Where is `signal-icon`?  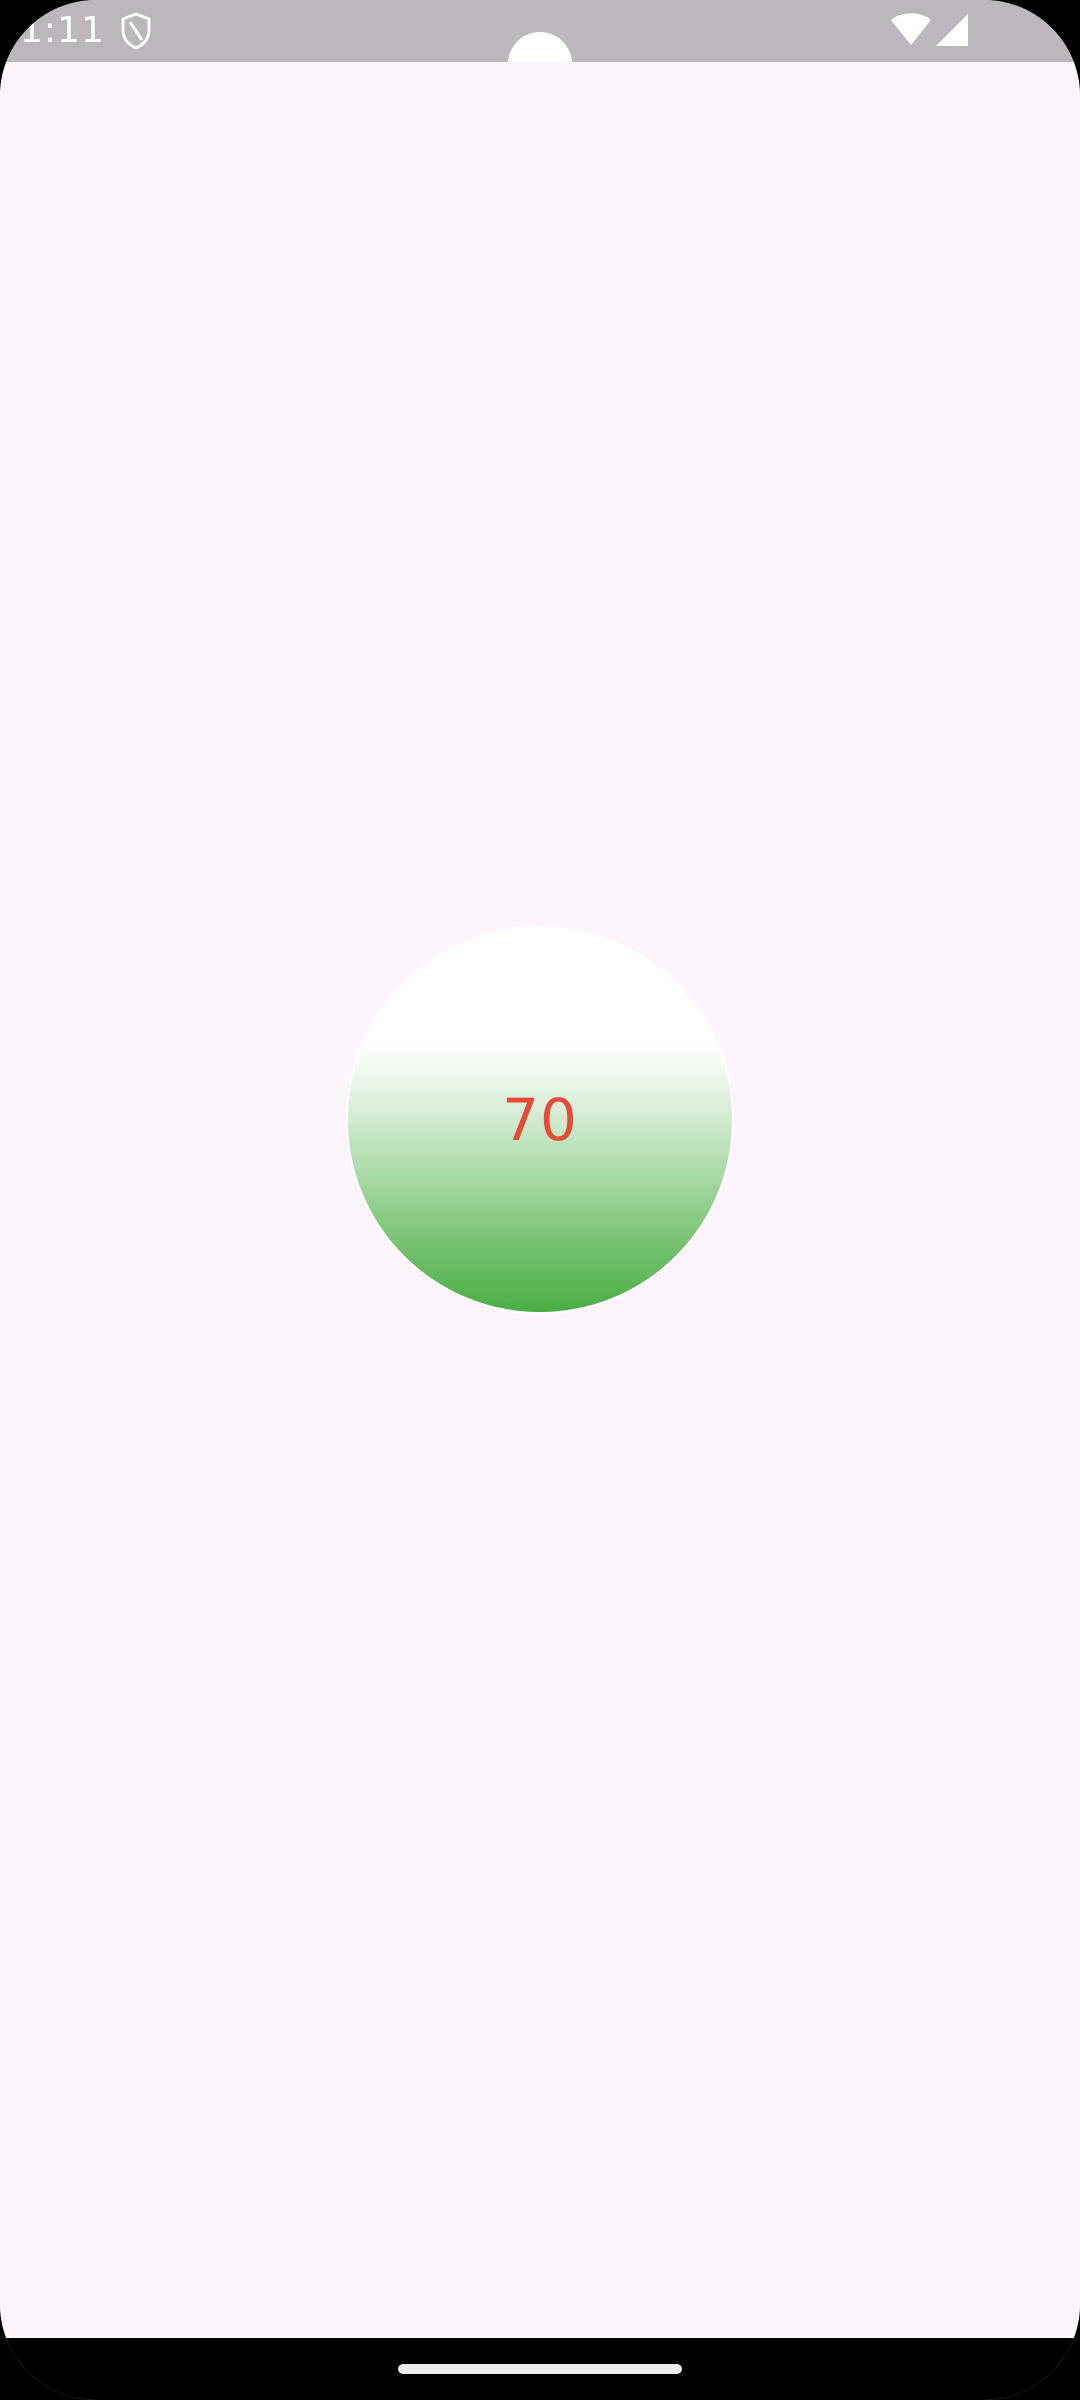 signal-icon is located at coordinates (952, 30).